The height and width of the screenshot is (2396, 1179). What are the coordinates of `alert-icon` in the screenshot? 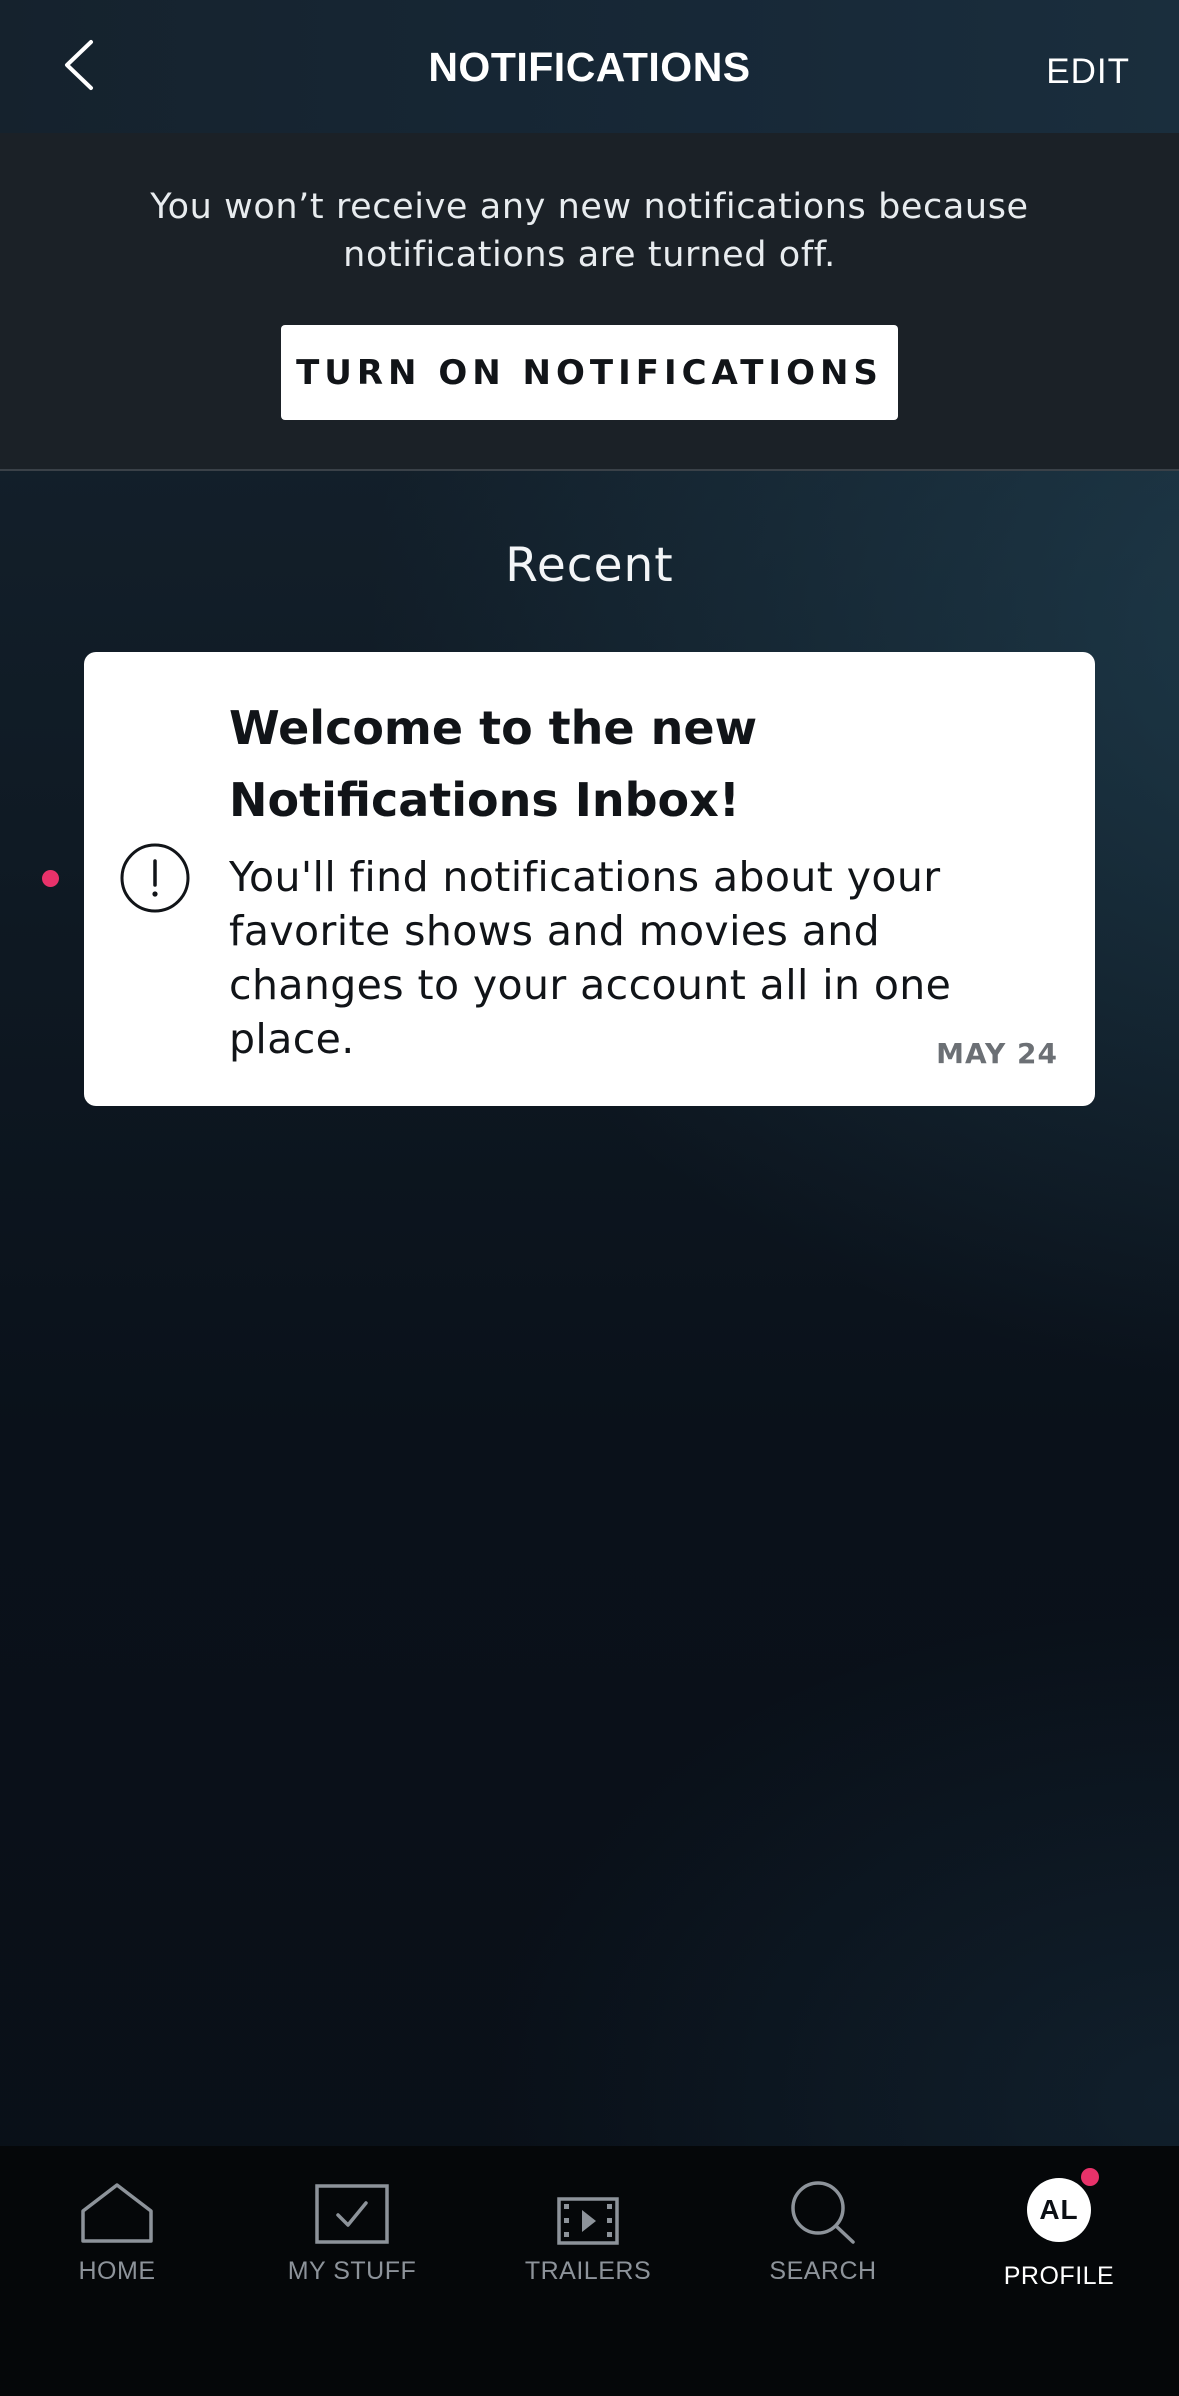 It's located at (155, 878).